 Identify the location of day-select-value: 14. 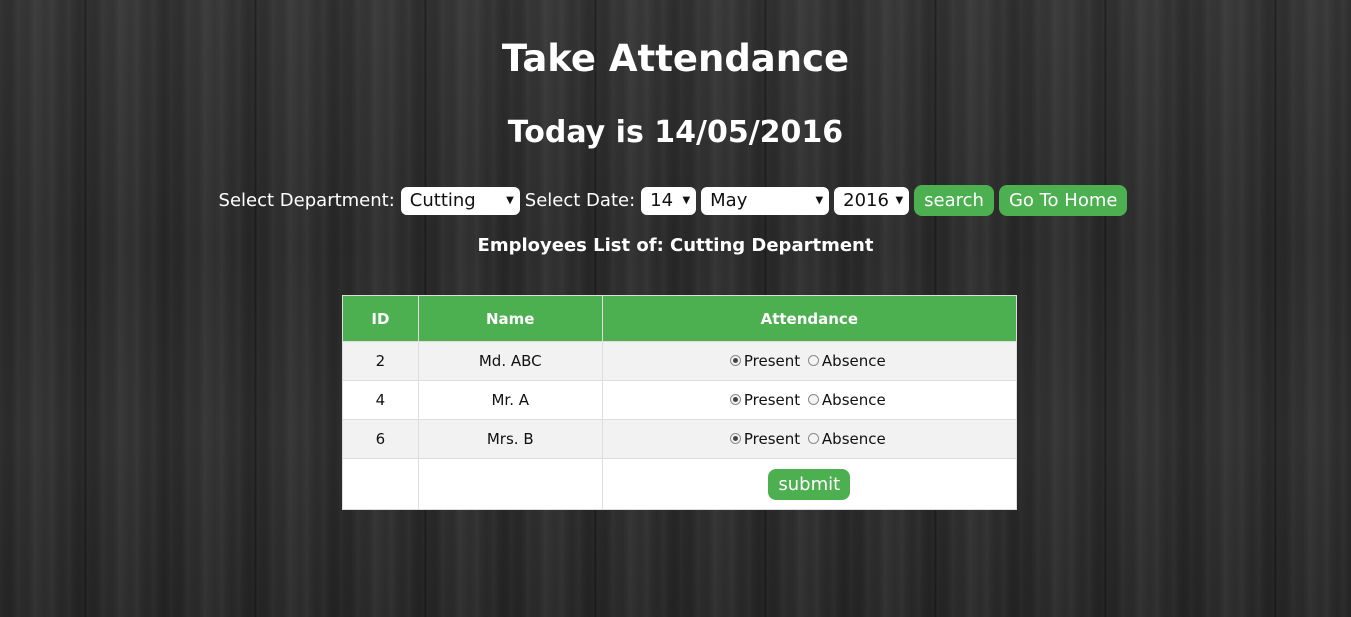
(662, 200).